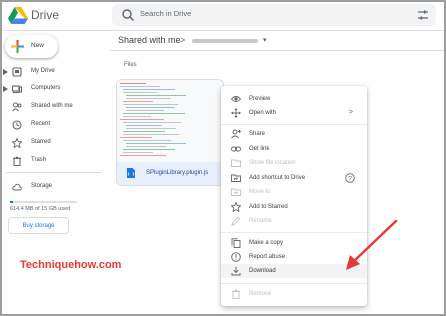 The height and width of the screenshot is (316, 446). What do you see at coordinates (236, 163) in the screenshot?
I see `folder-icon` at bounding box center [236, 163].